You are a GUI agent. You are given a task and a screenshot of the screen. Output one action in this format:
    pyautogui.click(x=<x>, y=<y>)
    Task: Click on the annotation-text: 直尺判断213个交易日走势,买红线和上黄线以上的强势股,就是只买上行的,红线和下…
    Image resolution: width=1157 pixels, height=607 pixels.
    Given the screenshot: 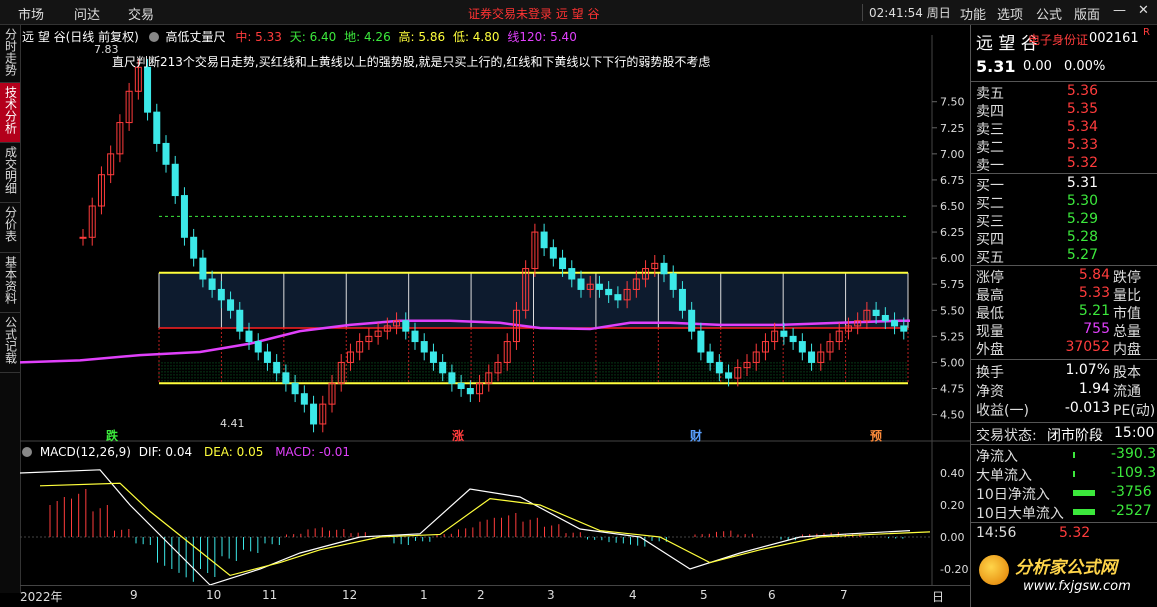 What is the action you would take?
    pyautogui.click(x=411, y=62)
    